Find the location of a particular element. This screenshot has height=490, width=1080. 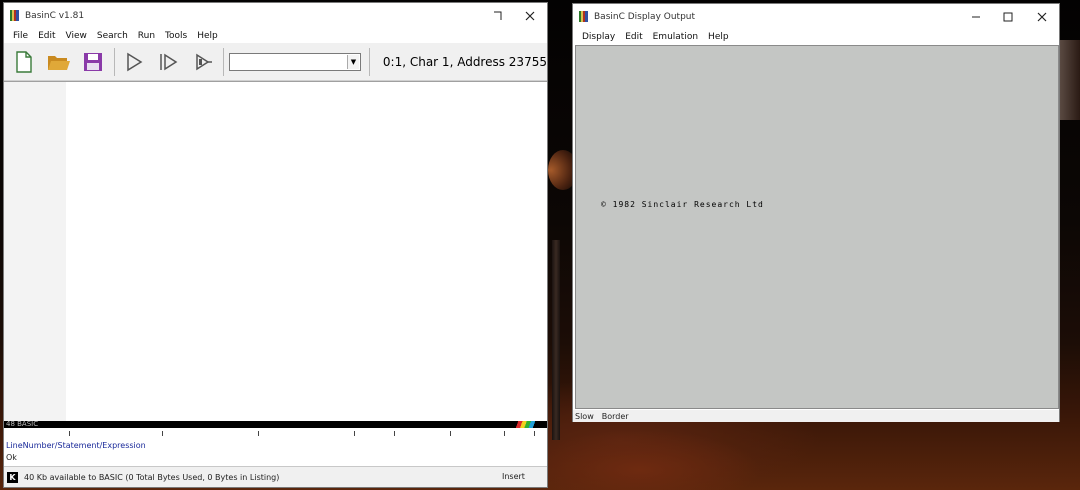

new-file-button is located at coordinates (24, 62).